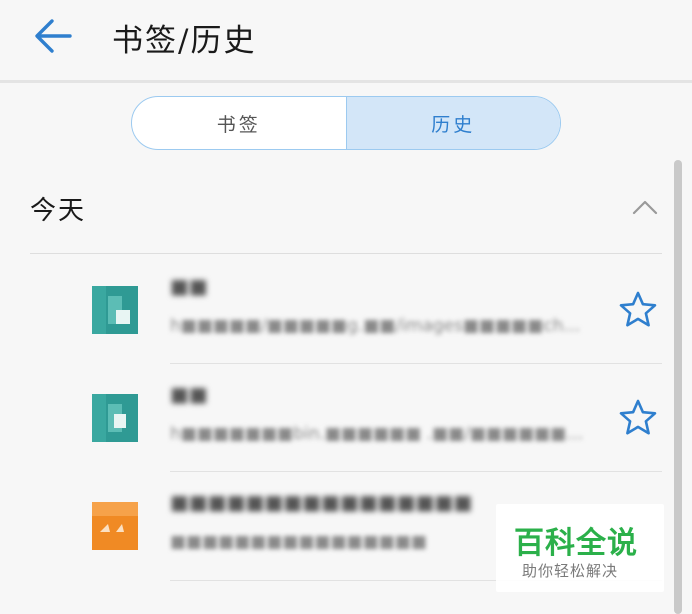 This screenshot has width=692, height=614. I want to click on watermark-brand: 百科全说, so click(576, 543).